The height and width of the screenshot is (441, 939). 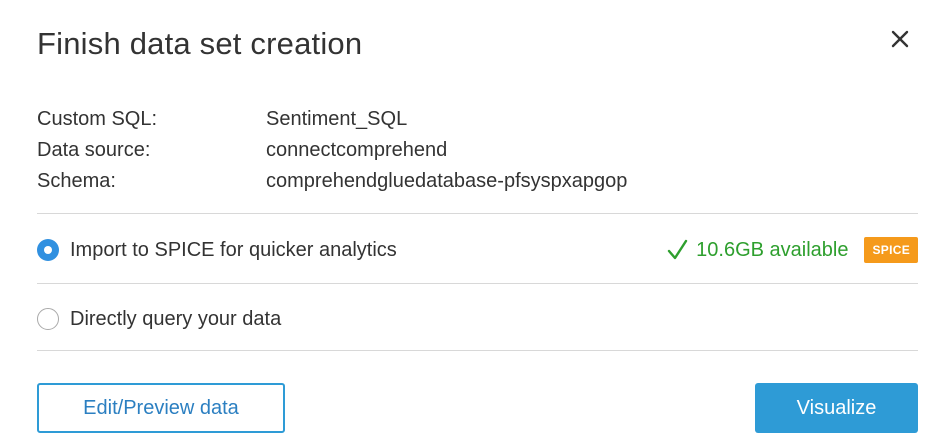 I want to click on schema-label: Schema:, so click(x=76, y=181).